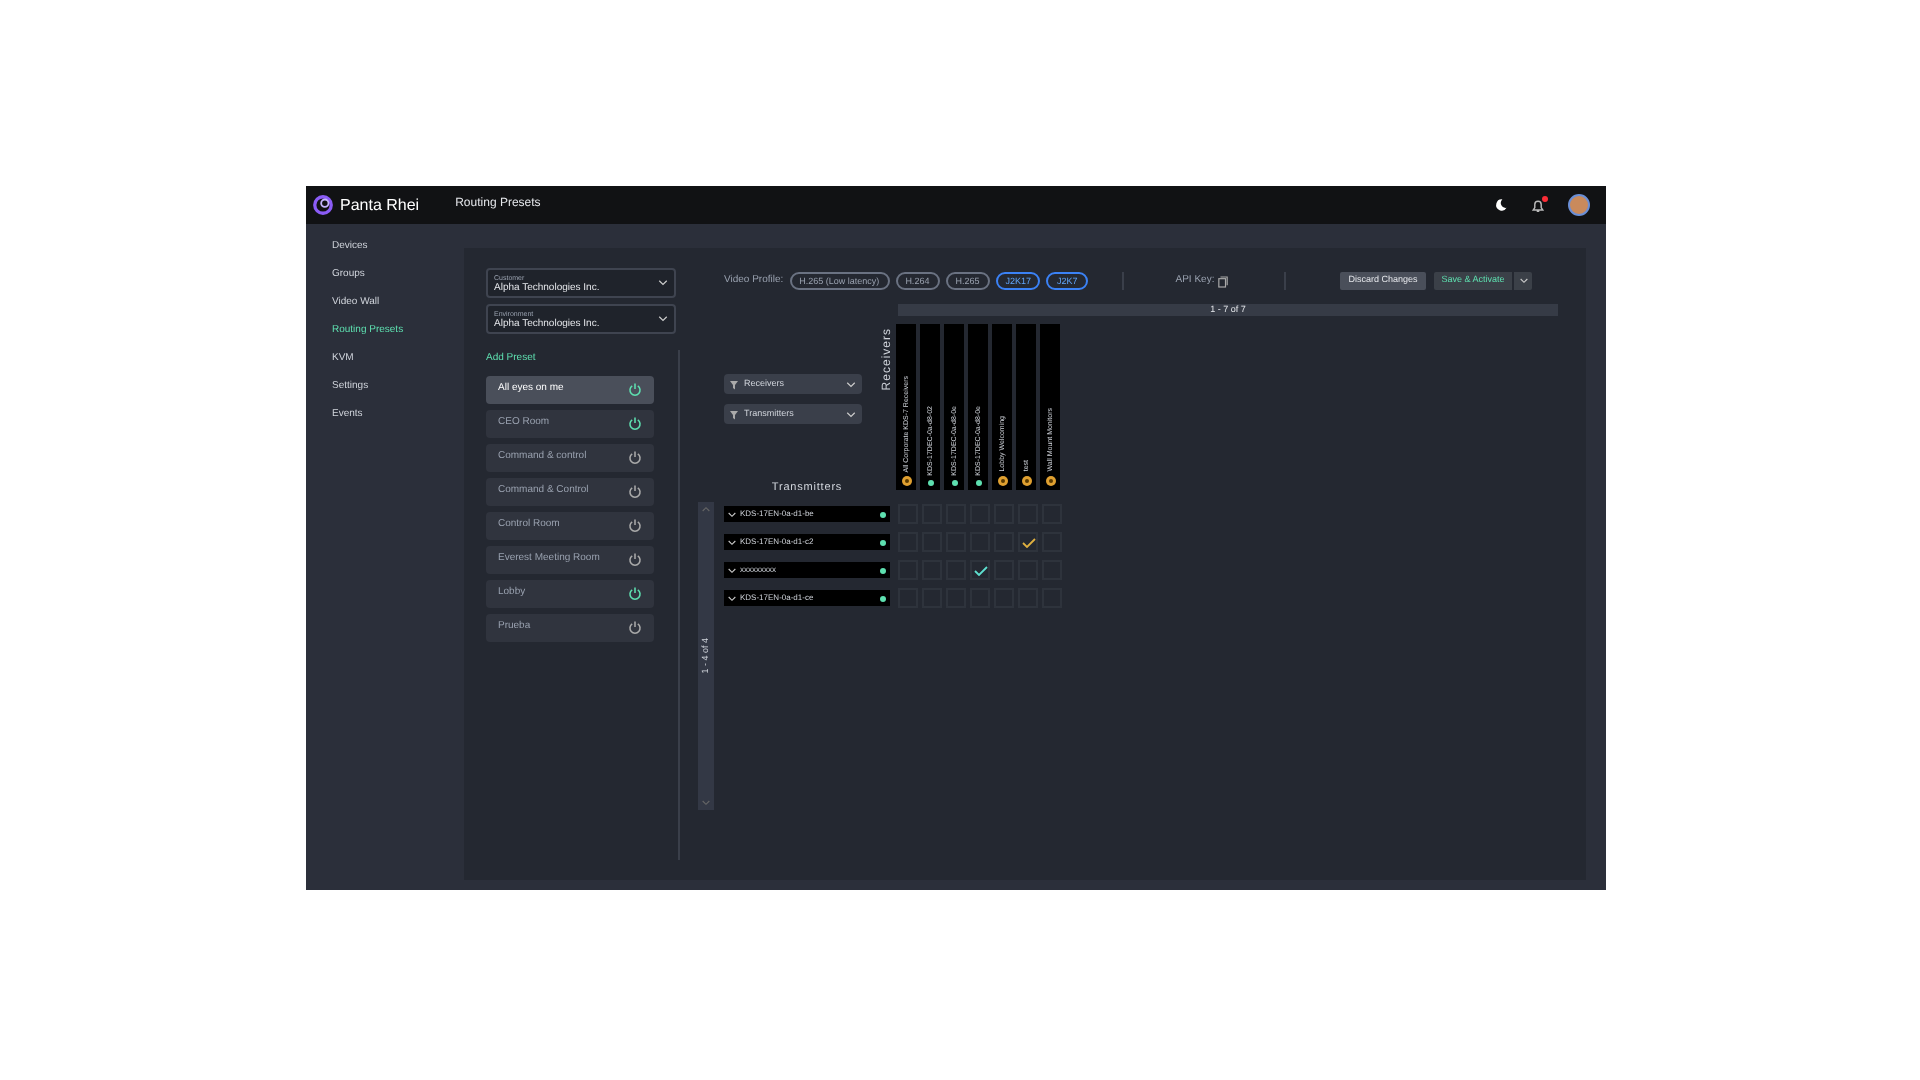 This screenshot has height=1080, width=1920. I want to click on bell-icon, so click(1538, 205).